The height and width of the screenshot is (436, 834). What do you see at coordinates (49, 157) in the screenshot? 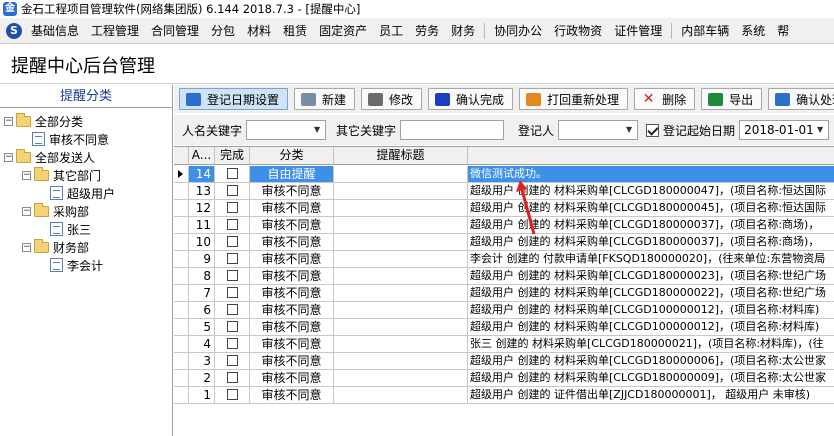
I see `tree-node: − 全部发送人` at bounding box center [49, 157].